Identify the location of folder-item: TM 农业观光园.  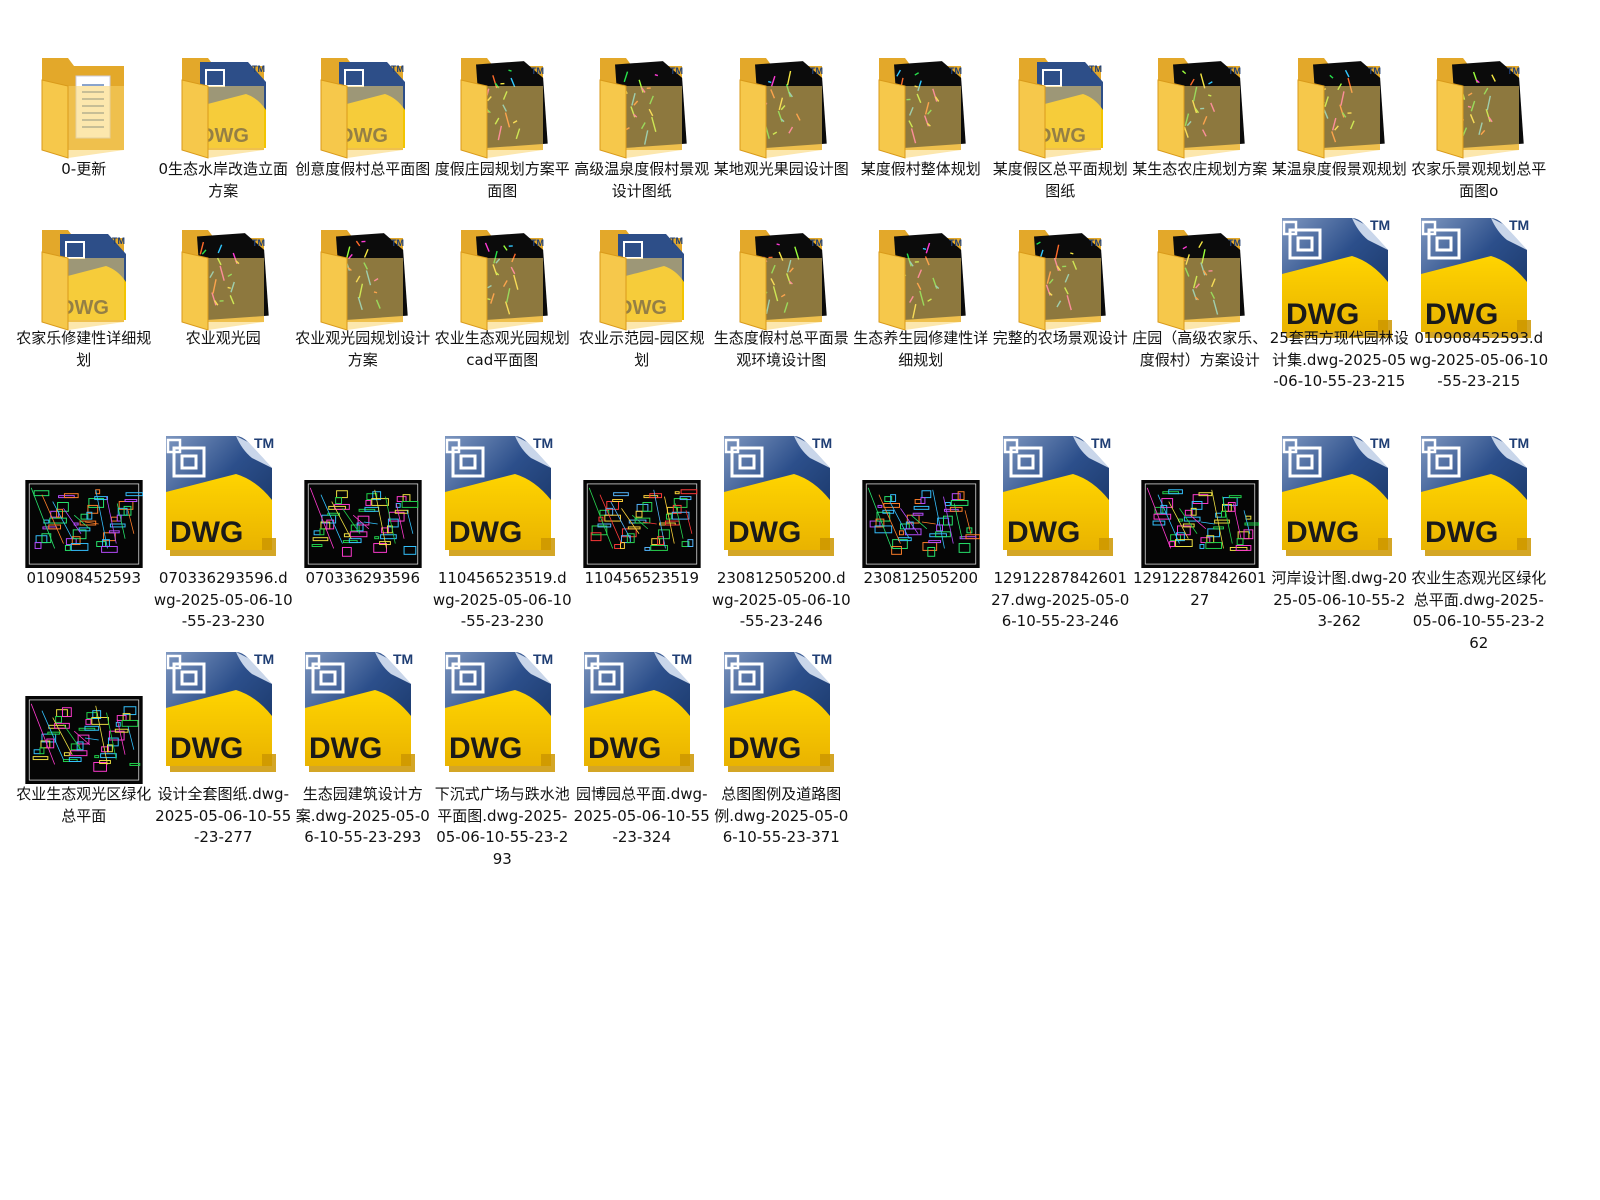
(224, 322).